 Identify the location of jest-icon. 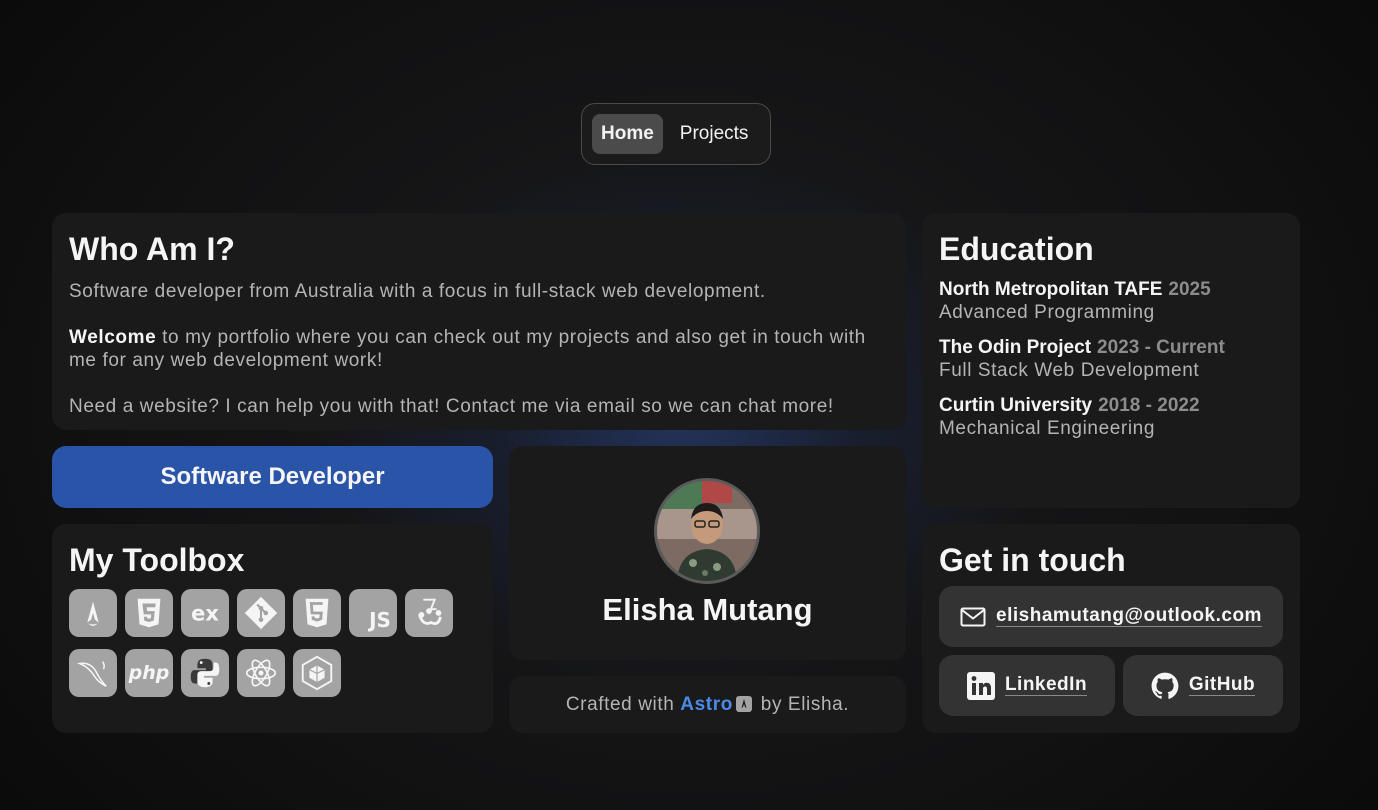
(429, 613).